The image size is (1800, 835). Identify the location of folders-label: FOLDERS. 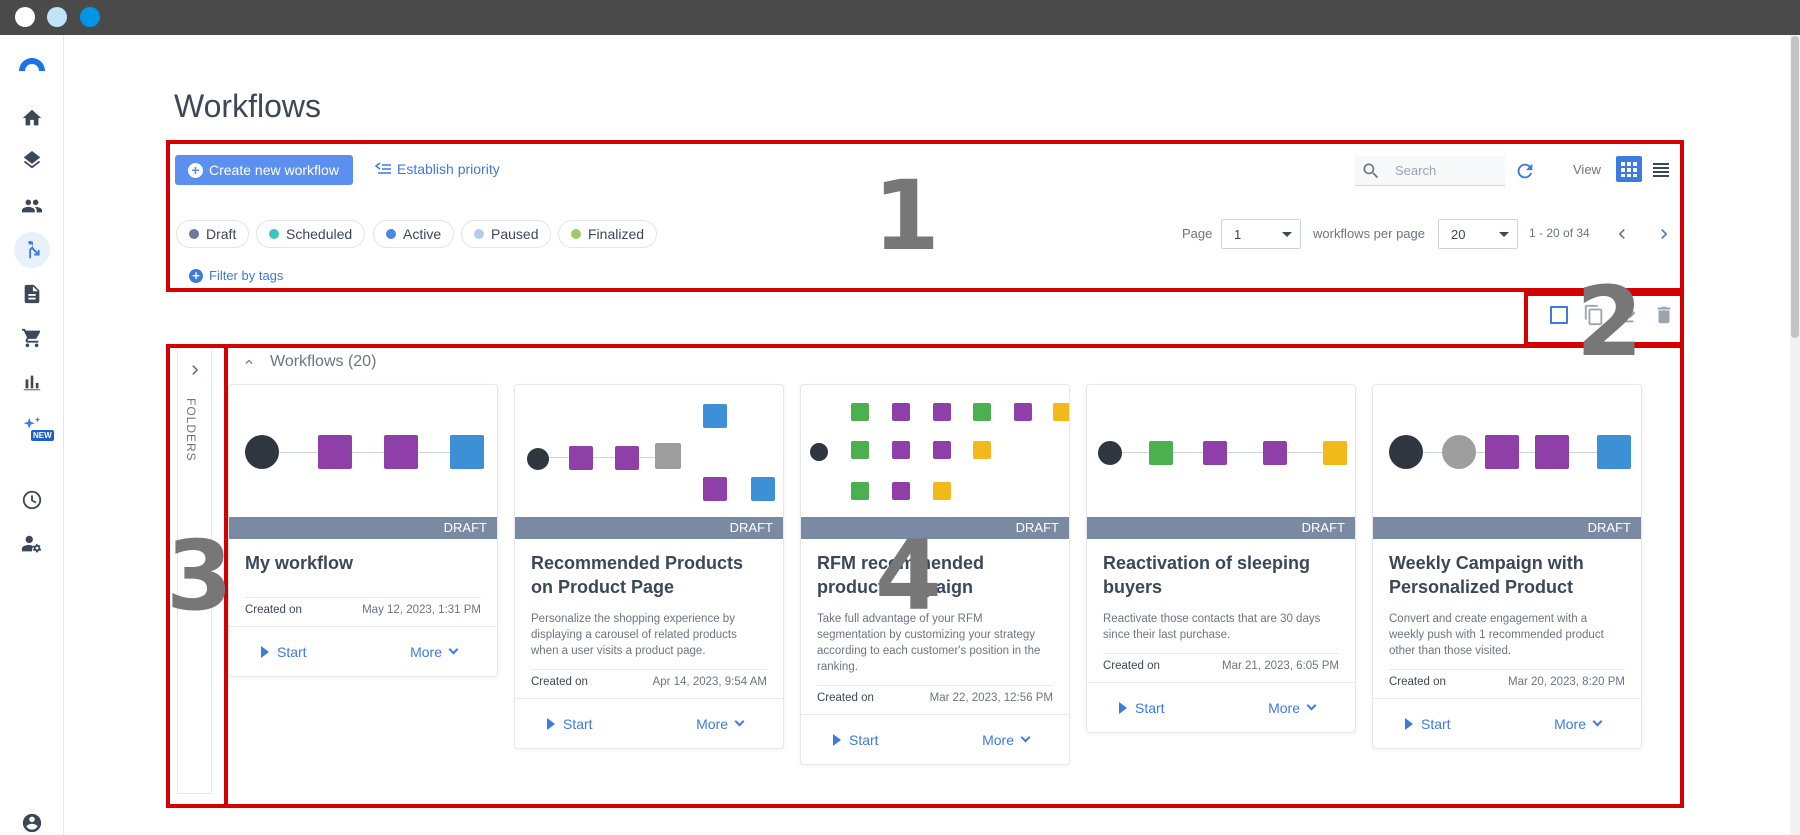
(191, 430).